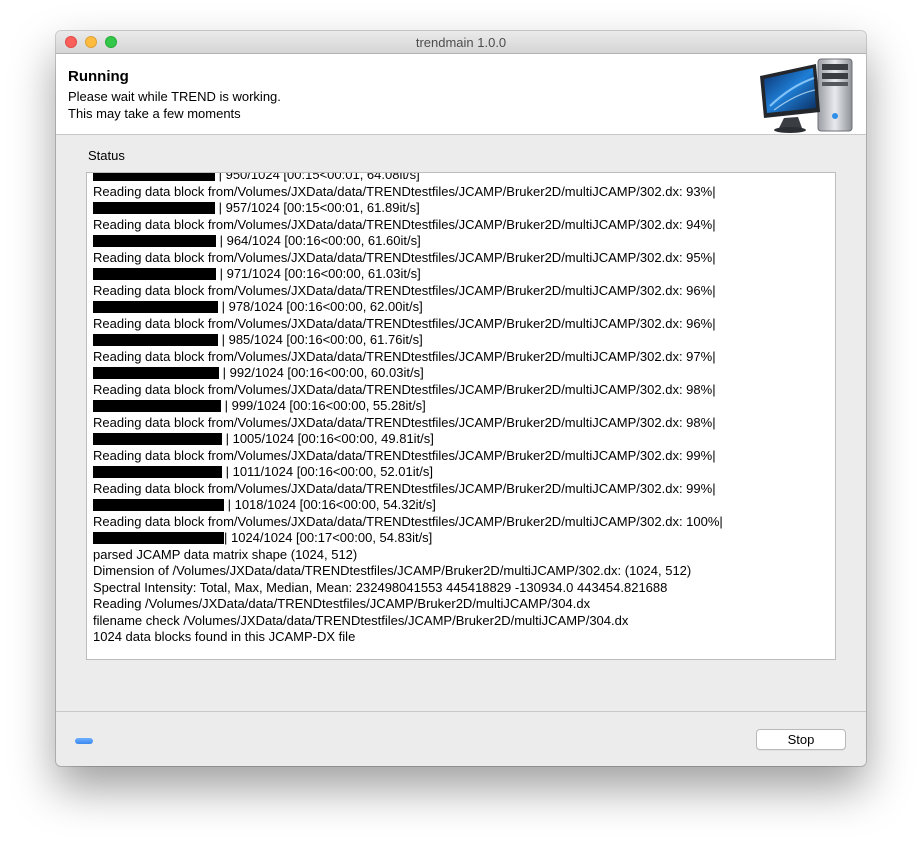 This screenshot has width=922, height=846. What do you see at coordinates (462, 538) in the screenshot?
I see `log-line: | 1024/1024 [00:17<00:00, 54.83it/s]` at bounding box center [462, 538].